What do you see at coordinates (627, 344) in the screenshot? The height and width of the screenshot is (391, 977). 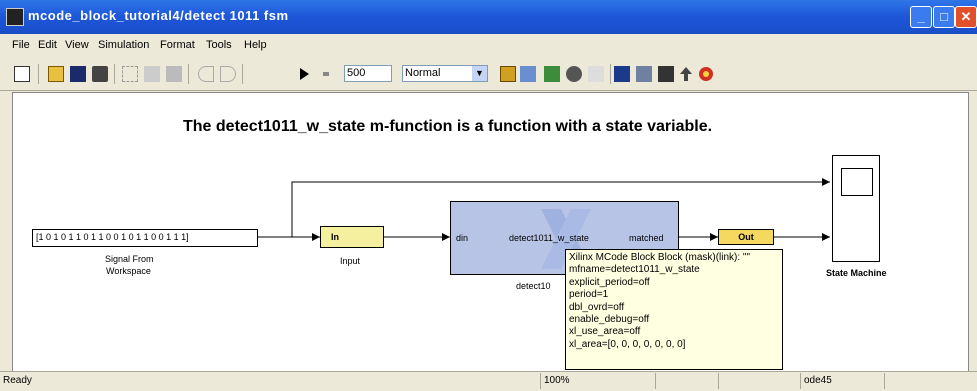 I see `tooltip-line: xl_area=[0, 0, 0, 0, 0, 0, 0]` at bounding box center [627, 344].